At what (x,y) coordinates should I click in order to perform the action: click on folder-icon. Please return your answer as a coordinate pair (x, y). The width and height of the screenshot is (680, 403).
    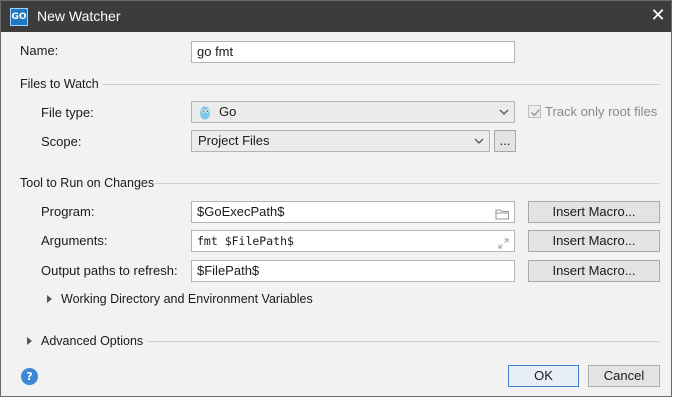
    Looking at the image, I should click on (502, 214).